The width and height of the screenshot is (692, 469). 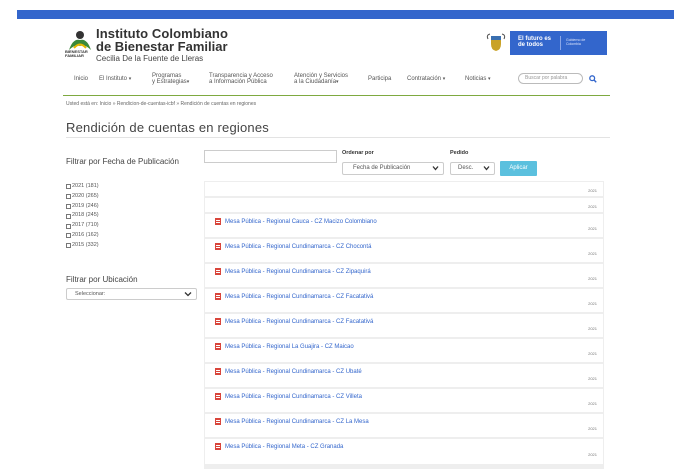 I want to click on year-filter-item: 2020 (265), so click(x=82, y=197).